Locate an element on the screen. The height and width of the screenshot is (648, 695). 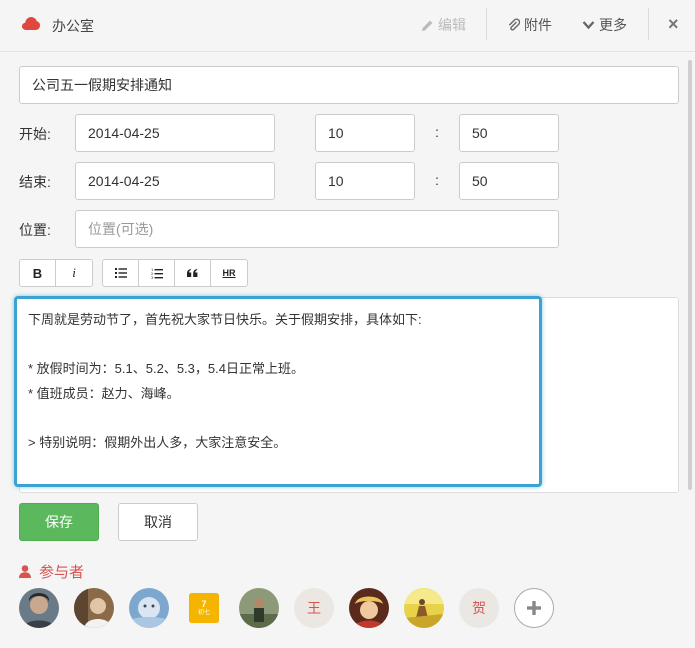
add-participant-button is located at coordinates (534, 608).